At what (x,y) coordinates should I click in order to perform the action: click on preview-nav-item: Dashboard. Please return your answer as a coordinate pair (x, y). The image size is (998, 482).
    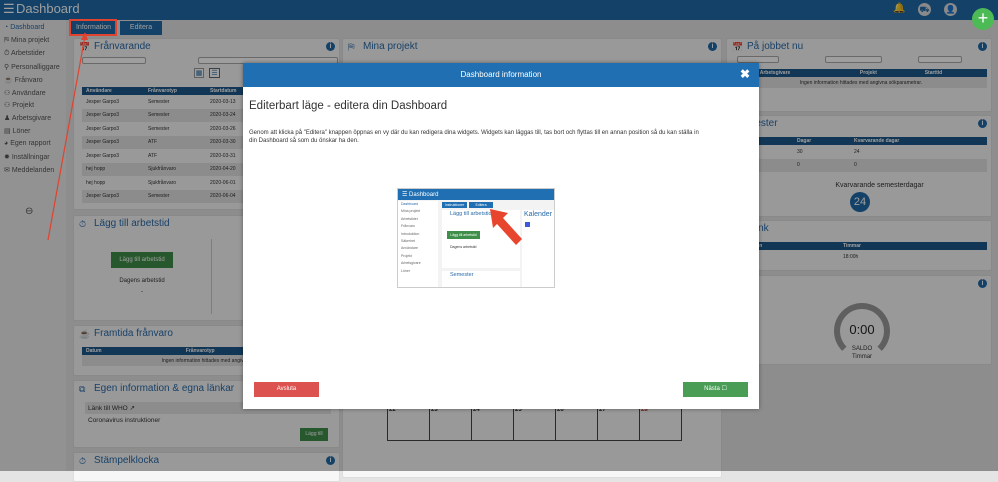
    Looking at the image, I should click on (410, 204).